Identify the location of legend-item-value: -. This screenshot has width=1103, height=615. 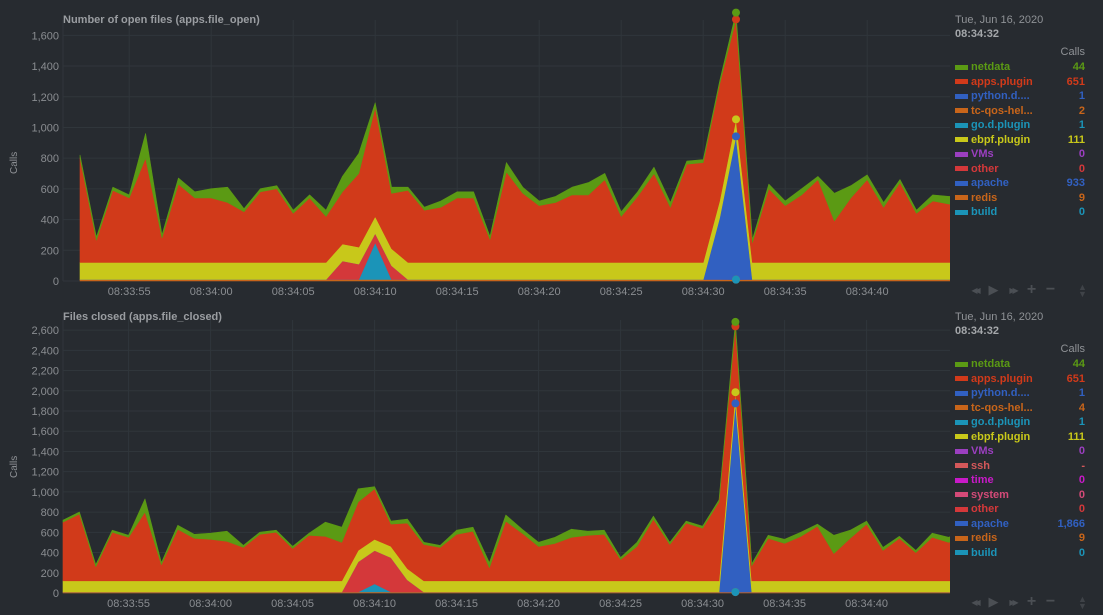
(1083, 465).